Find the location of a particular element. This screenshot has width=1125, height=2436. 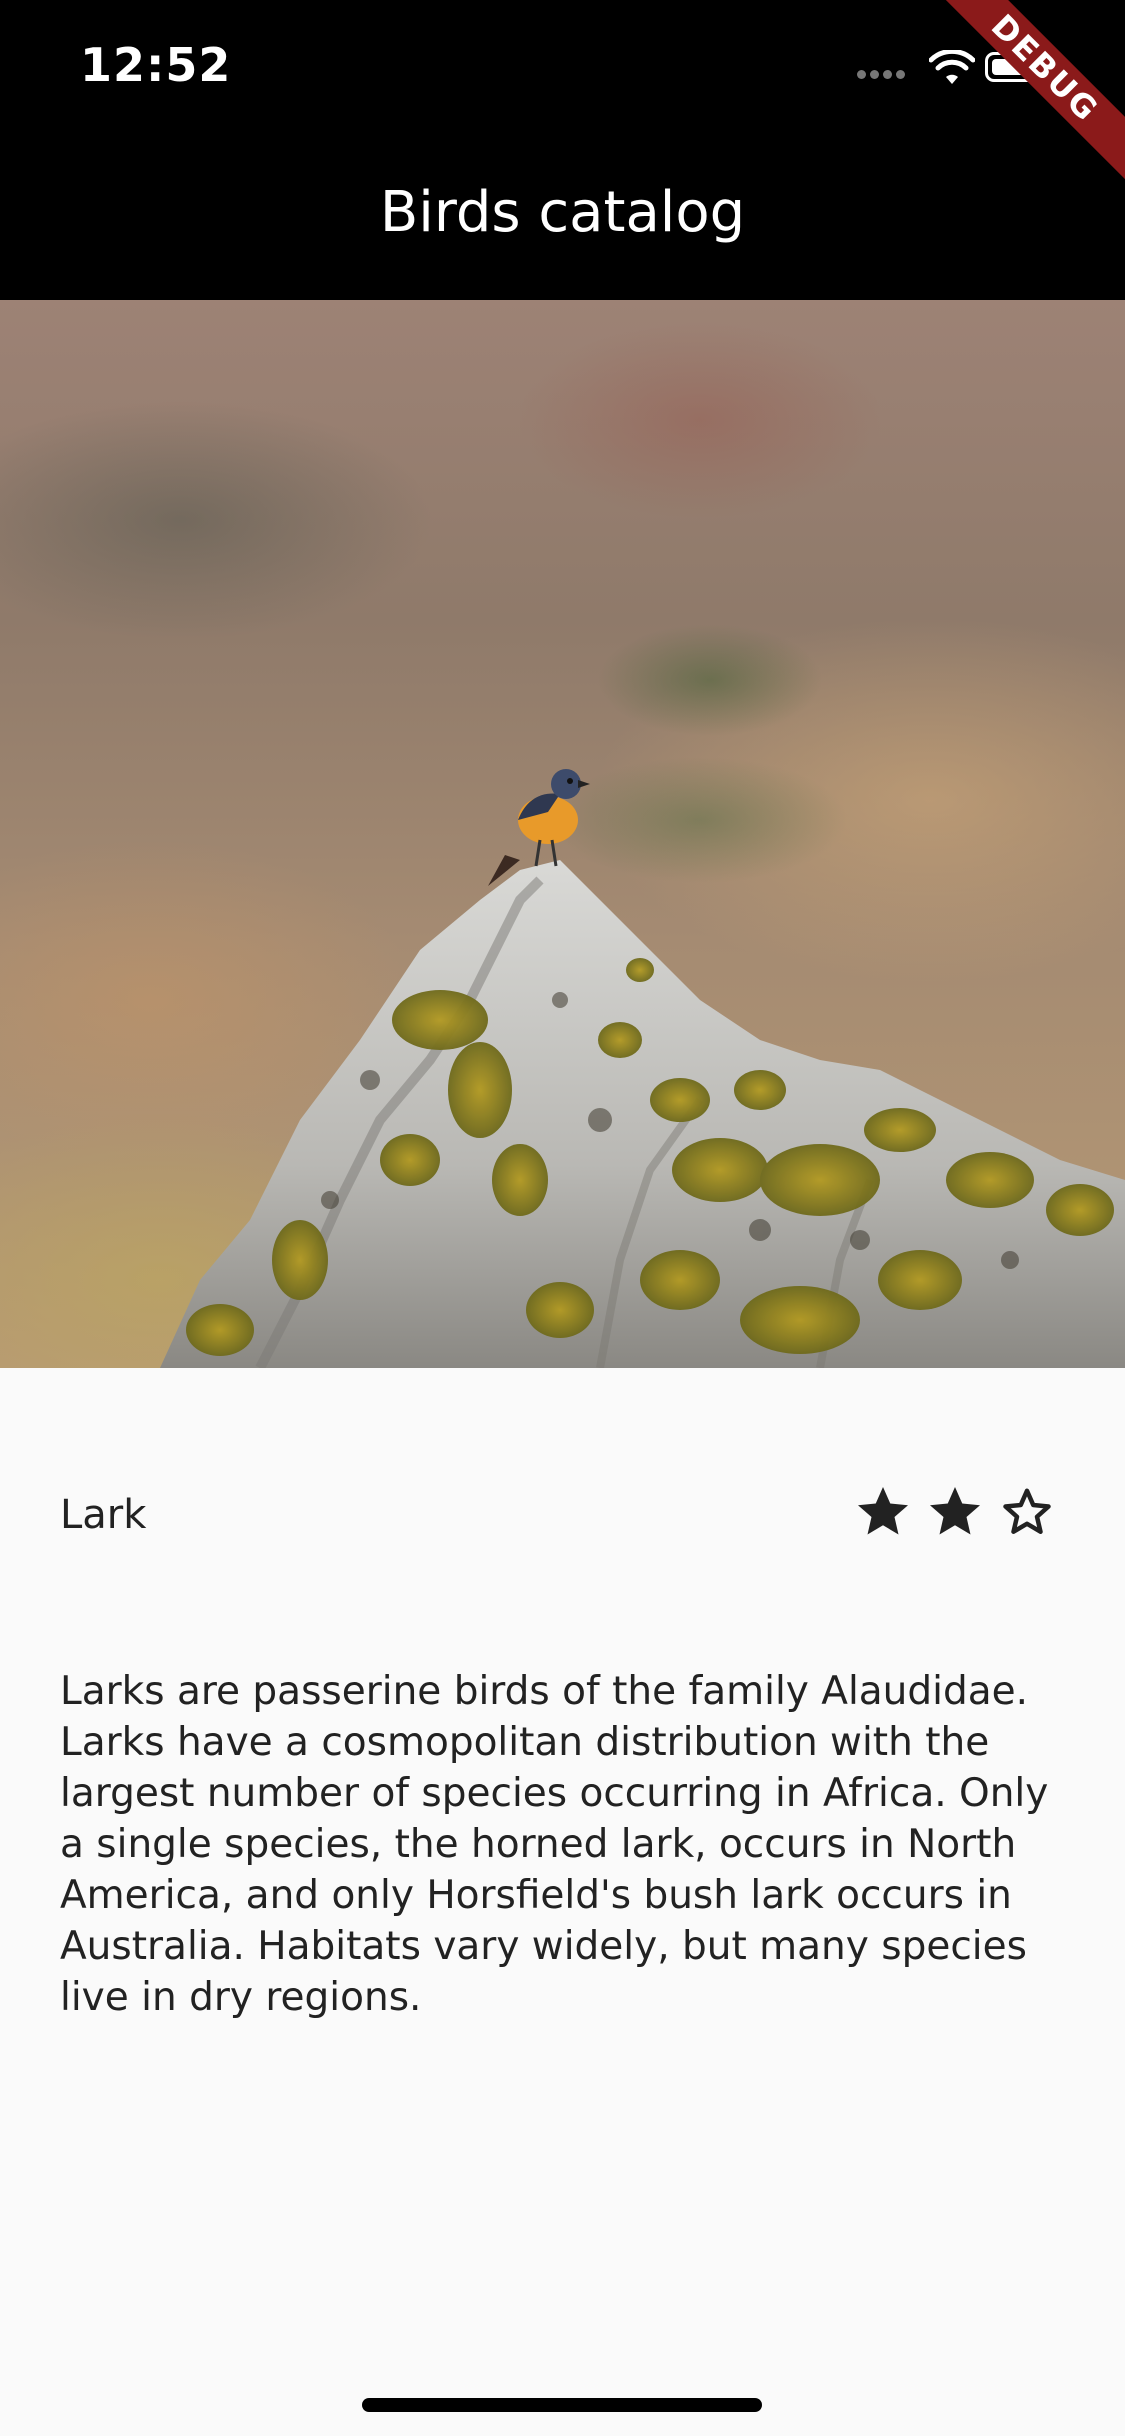

signal-icon is located at coordinates (884, 71).